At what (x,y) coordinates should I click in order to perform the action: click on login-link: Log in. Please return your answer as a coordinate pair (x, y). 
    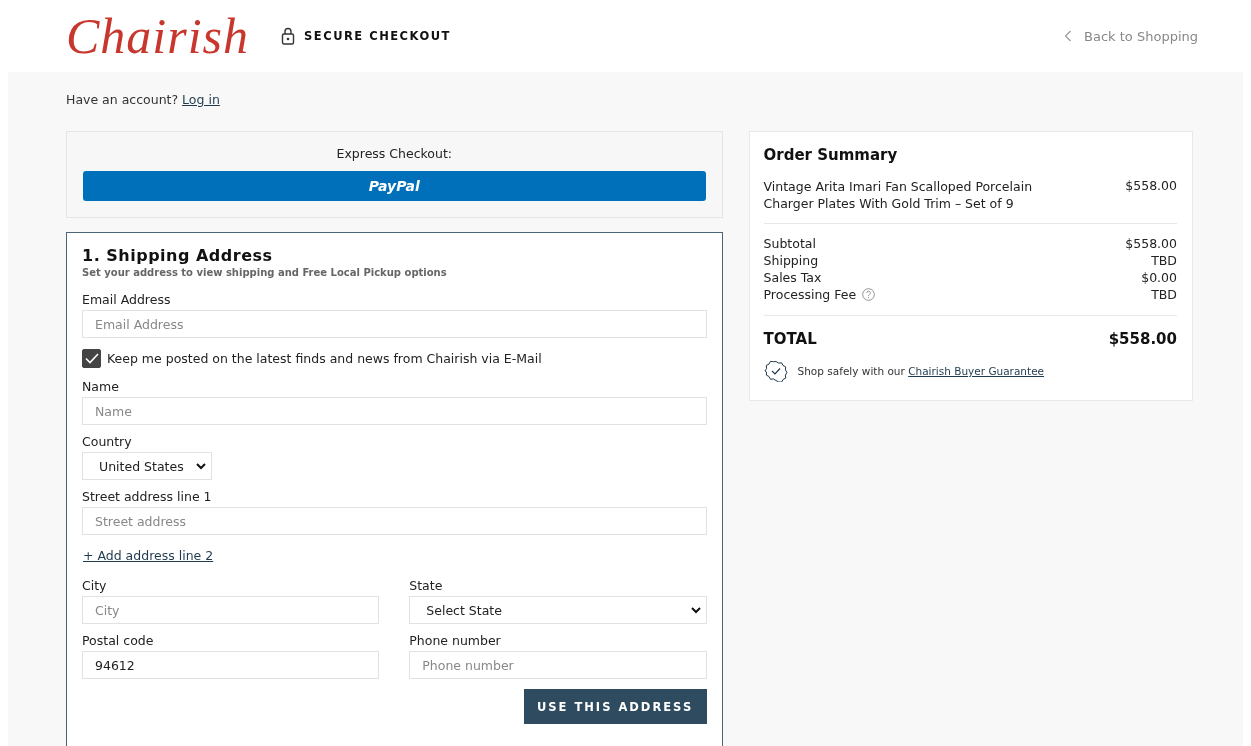
    Looking at the image, I should click on (201, 99).